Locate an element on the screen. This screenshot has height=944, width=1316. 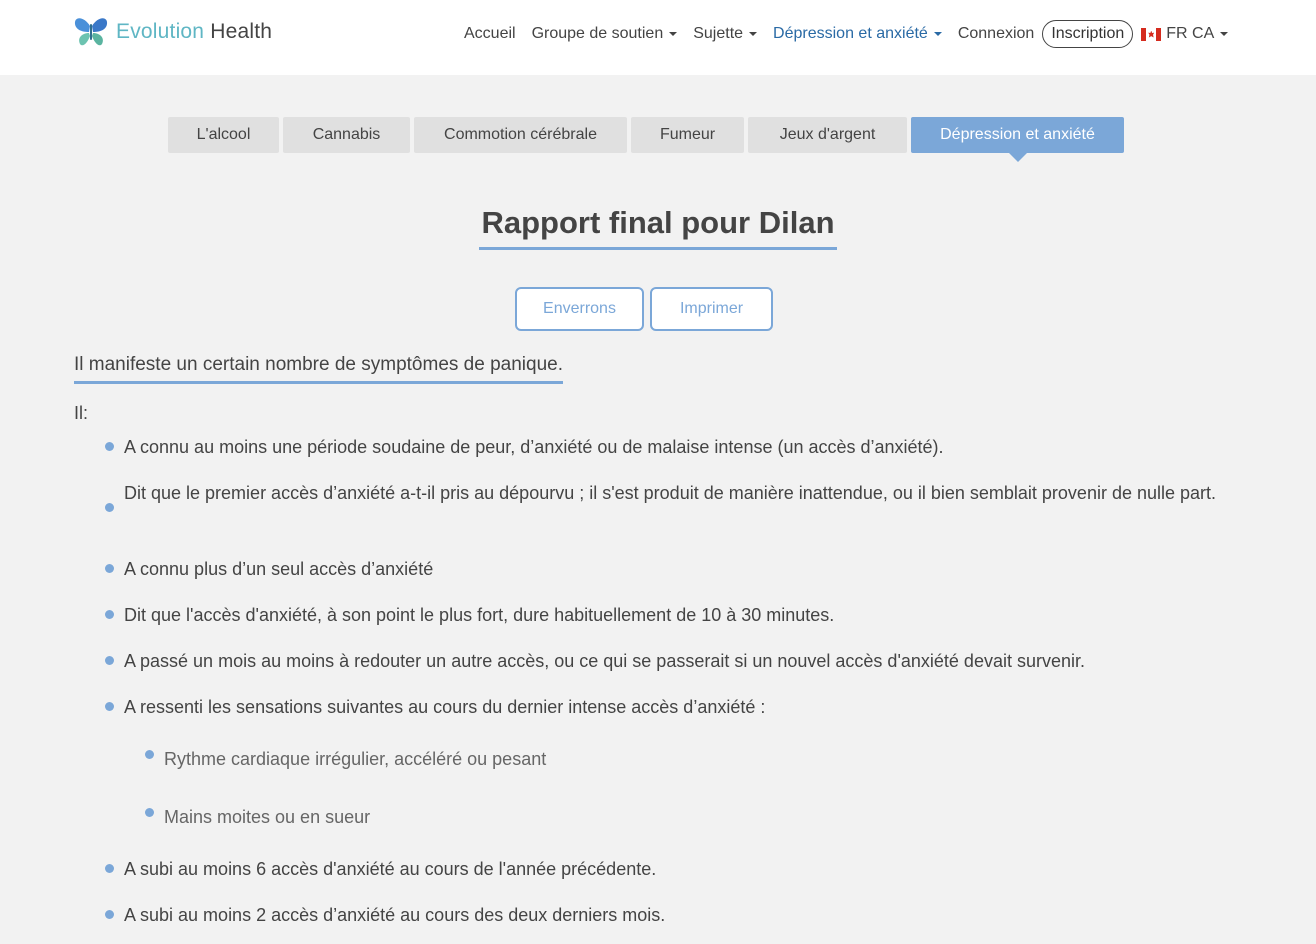
brand-name: Evolution Health is located at coordinates (194, 31).